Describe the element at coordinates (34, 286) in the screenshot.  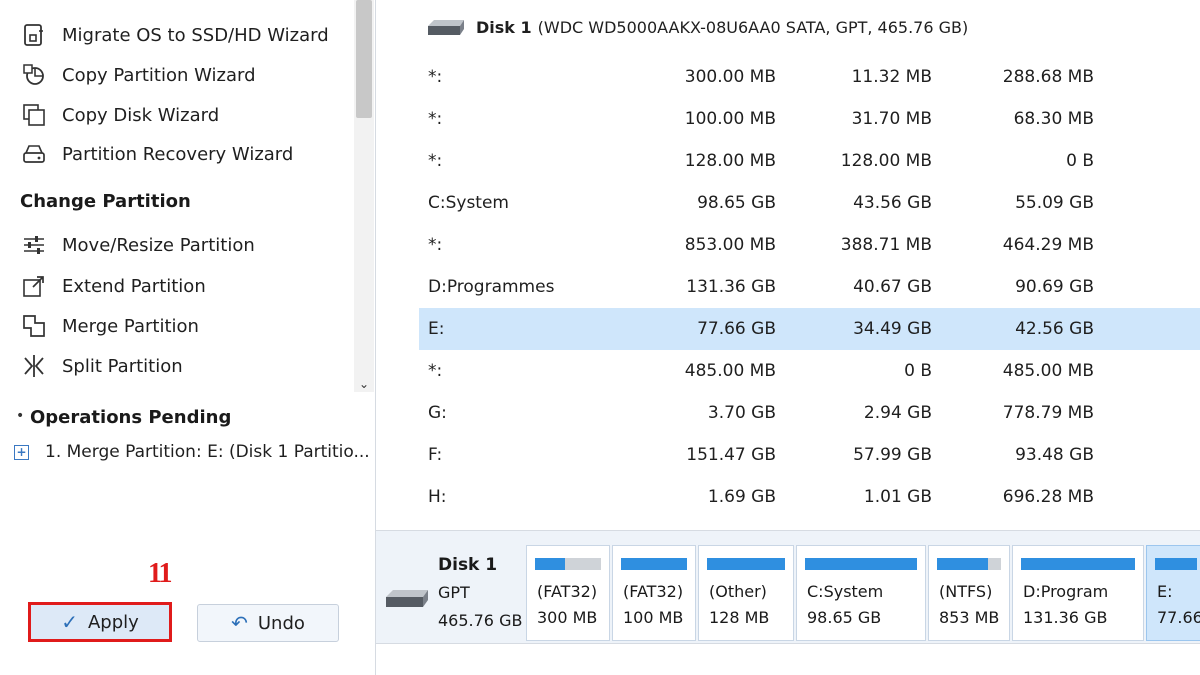
I see `extend-icon` at that location.